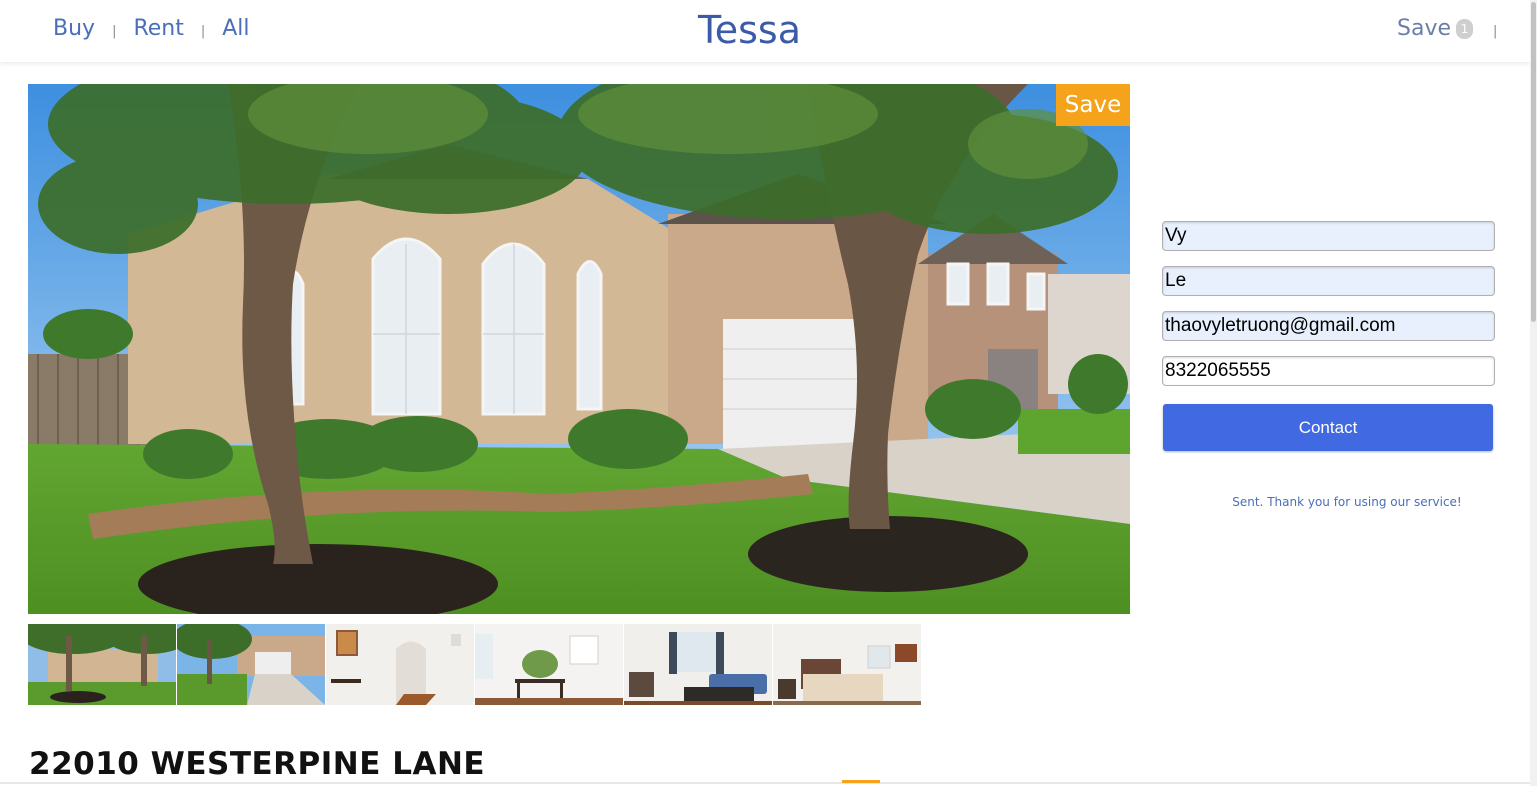 Image resolution: width=1537 pixels, height=786 pixels. What do you see at coordinates (1424, 28) in the screenshot?
I see `saved-label: Save` at bounding box center [1424, 28].